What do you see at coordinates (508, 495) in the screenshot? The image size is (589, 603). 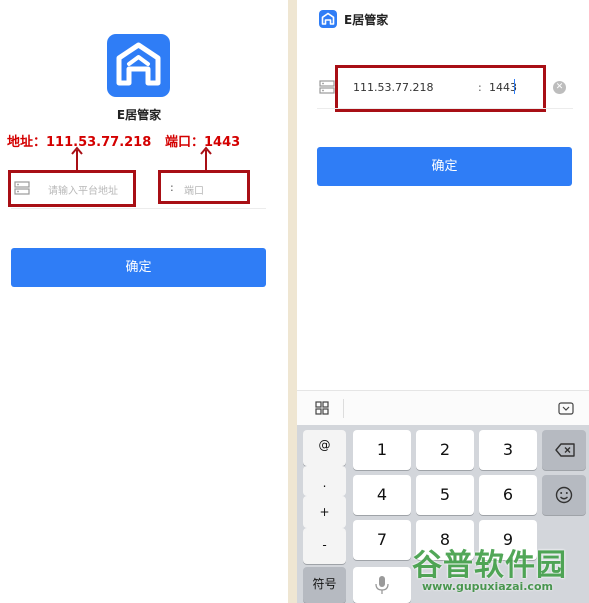 I see `key-6: 6` at bounding box center [508, 495].